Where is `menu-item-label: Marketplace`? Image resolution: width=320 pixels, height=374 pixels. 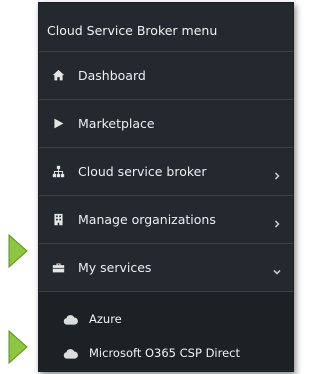 menu-item-label: Marketplace is located at coordinates (116, 123).